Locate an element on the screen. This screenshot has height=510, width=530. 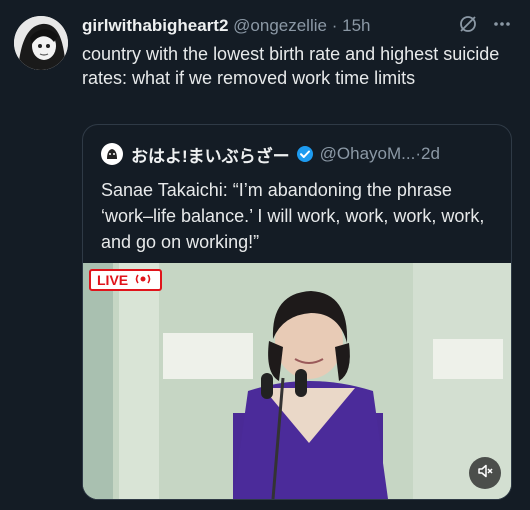
quoted-tweet-timestamp: 2d is located at coordinates (430, 154).